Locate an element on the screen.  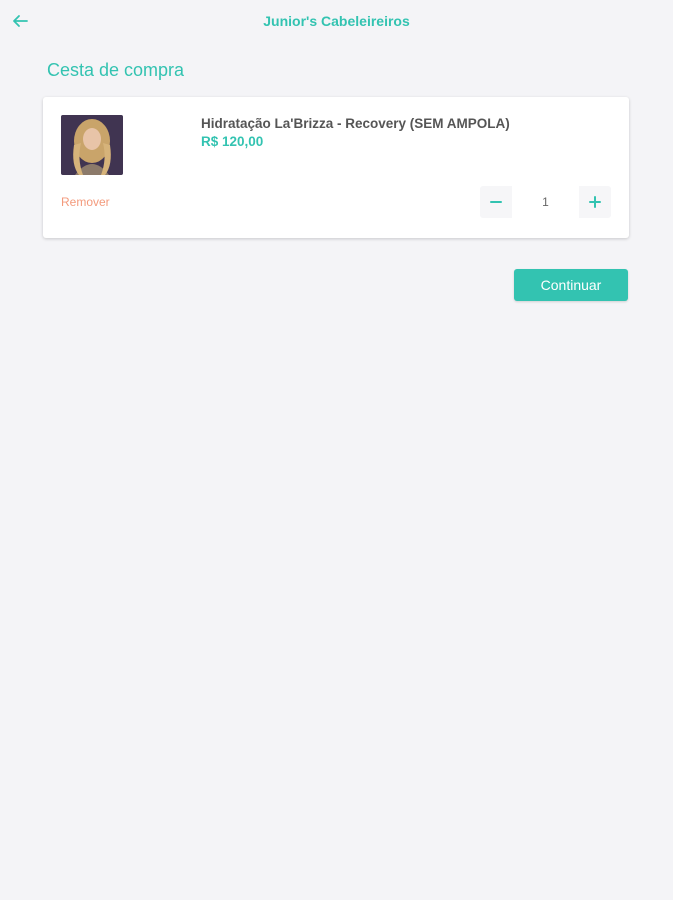
product-image is located at coordinates (92, 145).